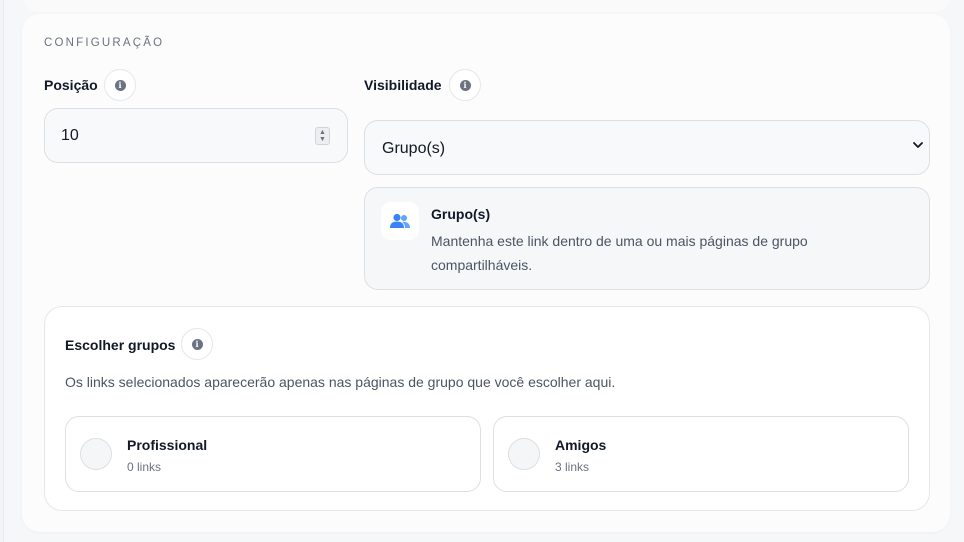  I want to click on visibility-select: Grupo(s), so click(647, 147).